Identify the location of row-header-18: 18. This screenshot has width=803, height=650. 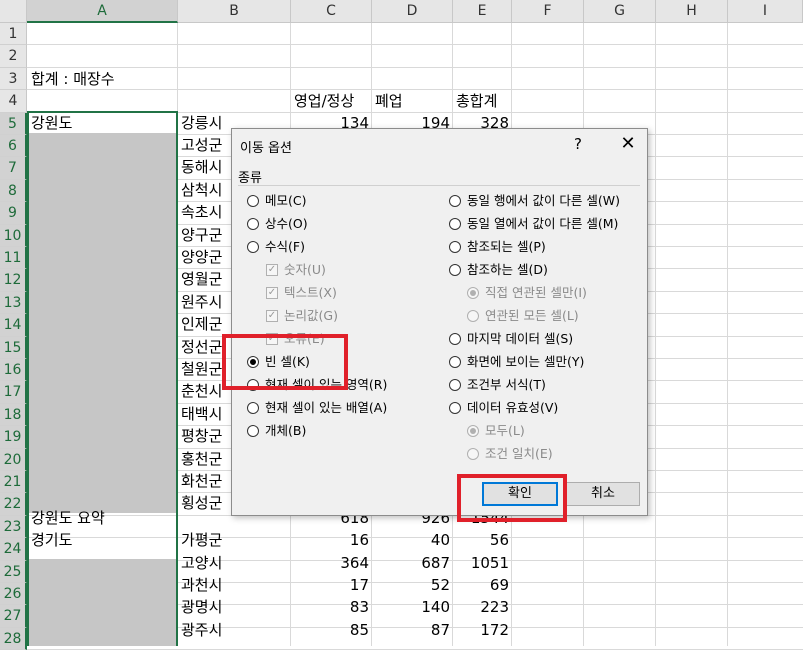
(13, 415).